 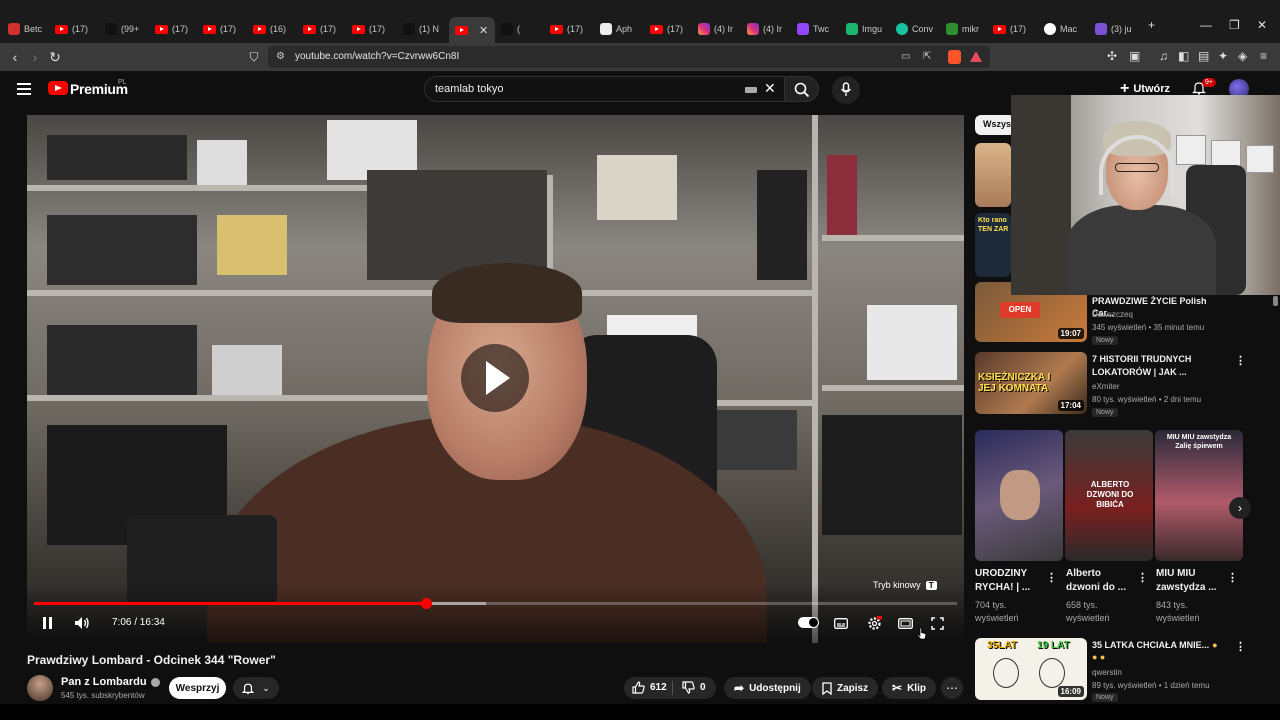 What do you see at coordinates (1112, 314) in the screenshot?
I see `channel-name: Dawszczeq` at bounding box center [1112, 314].